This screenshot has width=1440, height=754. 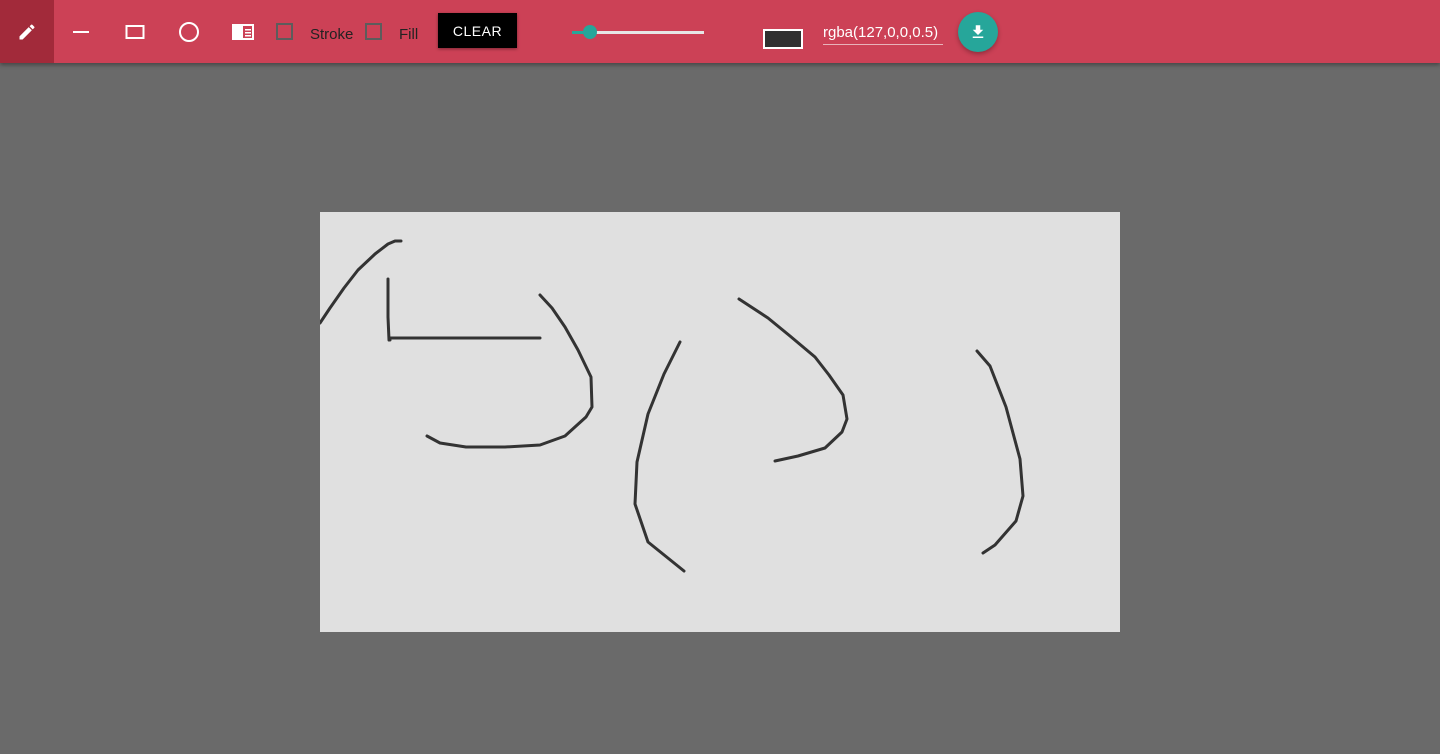 I want to click on color-input, so click(x=883, y=32).